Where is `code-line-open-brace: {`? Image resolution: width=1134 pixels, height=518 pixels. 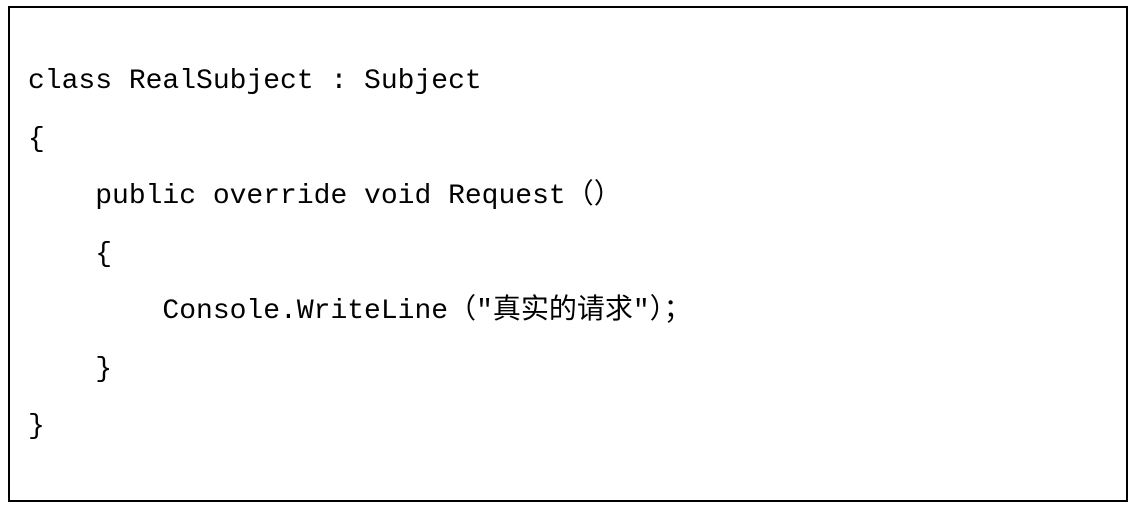
code-line-open-brace: { is located at coordinates (36, 139).